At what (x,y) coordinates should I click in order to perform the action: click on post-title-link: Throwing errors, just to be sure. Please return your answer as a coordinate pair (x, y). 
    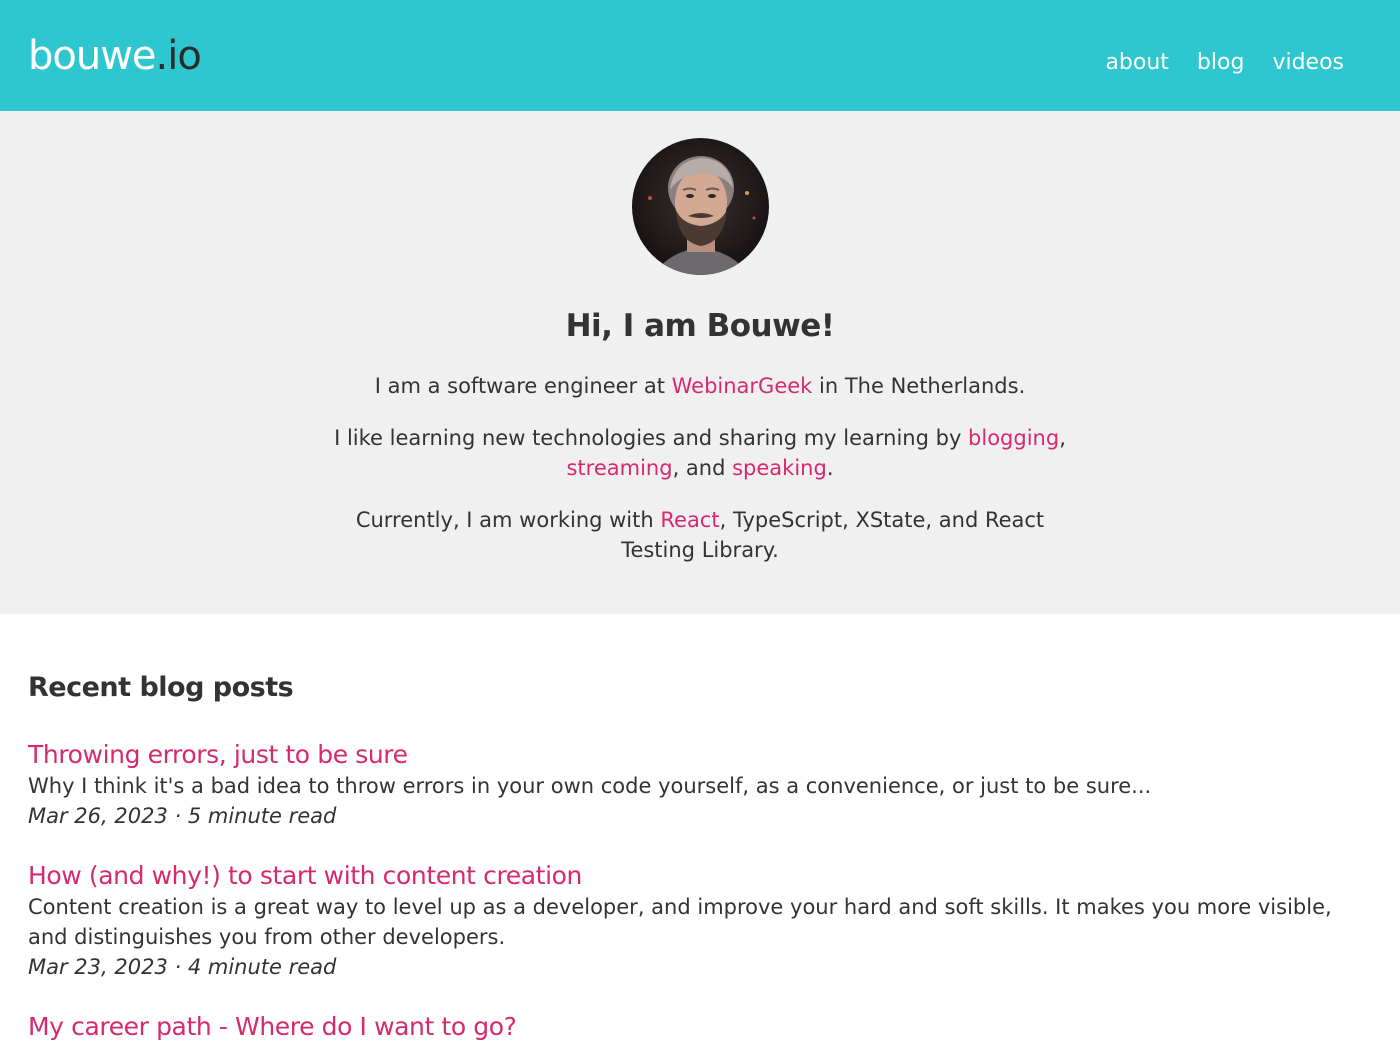
    Looking at the image, I should click on (700, 755).